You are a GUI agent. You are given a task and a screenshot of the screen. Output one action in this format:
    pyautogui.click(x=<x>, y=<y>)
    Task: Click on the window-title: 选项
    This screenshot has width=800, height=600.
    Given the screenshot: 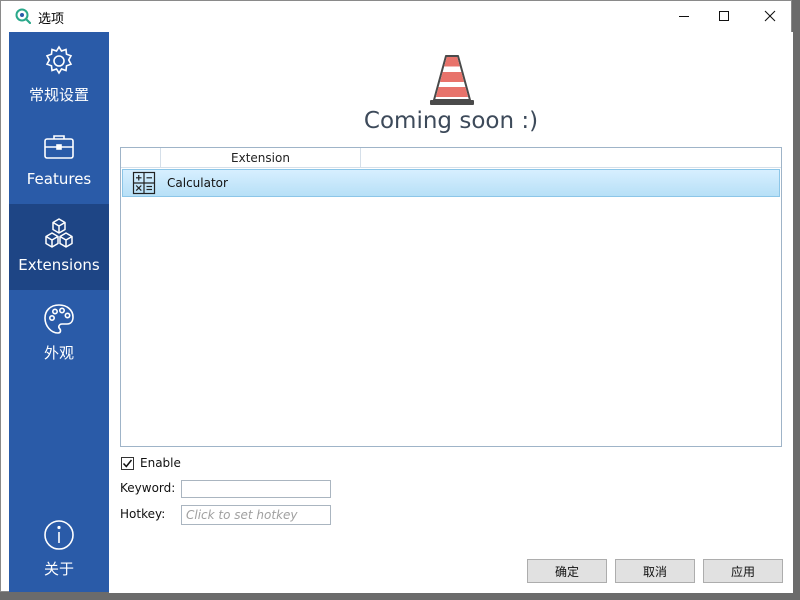 What is the action you would take?
    pyautogui.click(x=51, y=19)
    